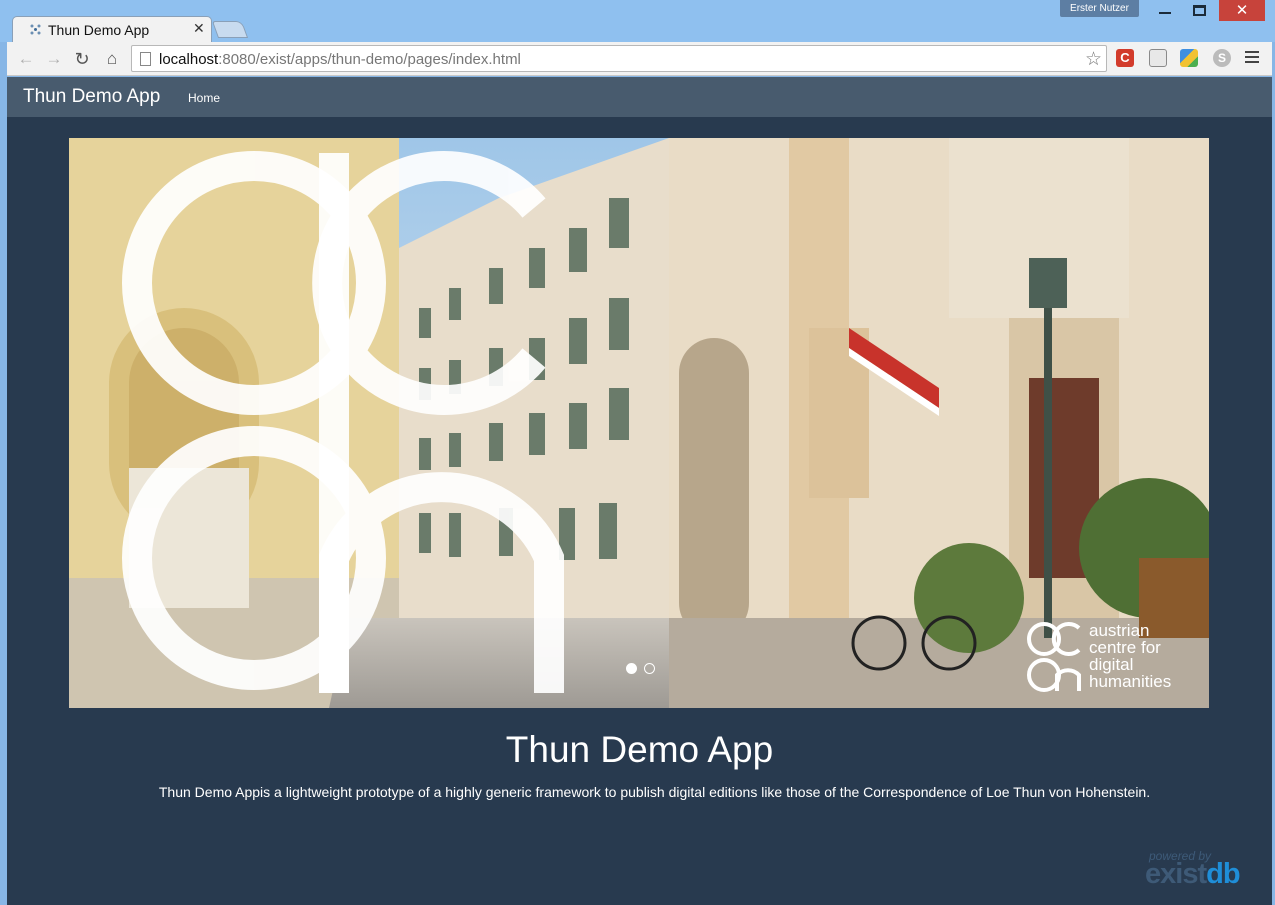  What do you see at coordinates (1093, 59) in the screenshot?
I see `bookmark-star-icon: ☆` at bounding box center [1093, 59].